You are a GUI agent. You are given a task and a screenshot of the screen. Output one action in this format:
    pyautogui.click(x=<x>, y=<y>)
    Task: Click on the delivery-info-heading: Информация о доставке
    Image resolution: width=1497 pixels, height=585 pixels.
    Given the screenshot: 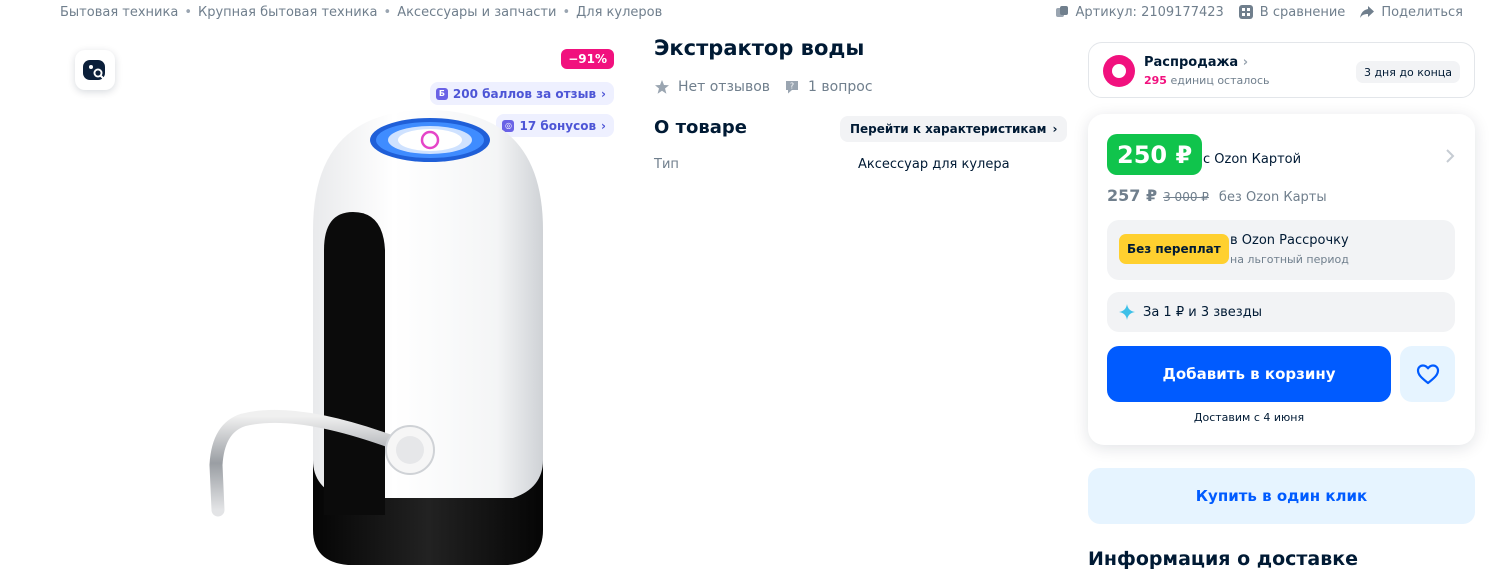 What is the action you would take?
    pyautogui.click(x=1223, y=559)
    